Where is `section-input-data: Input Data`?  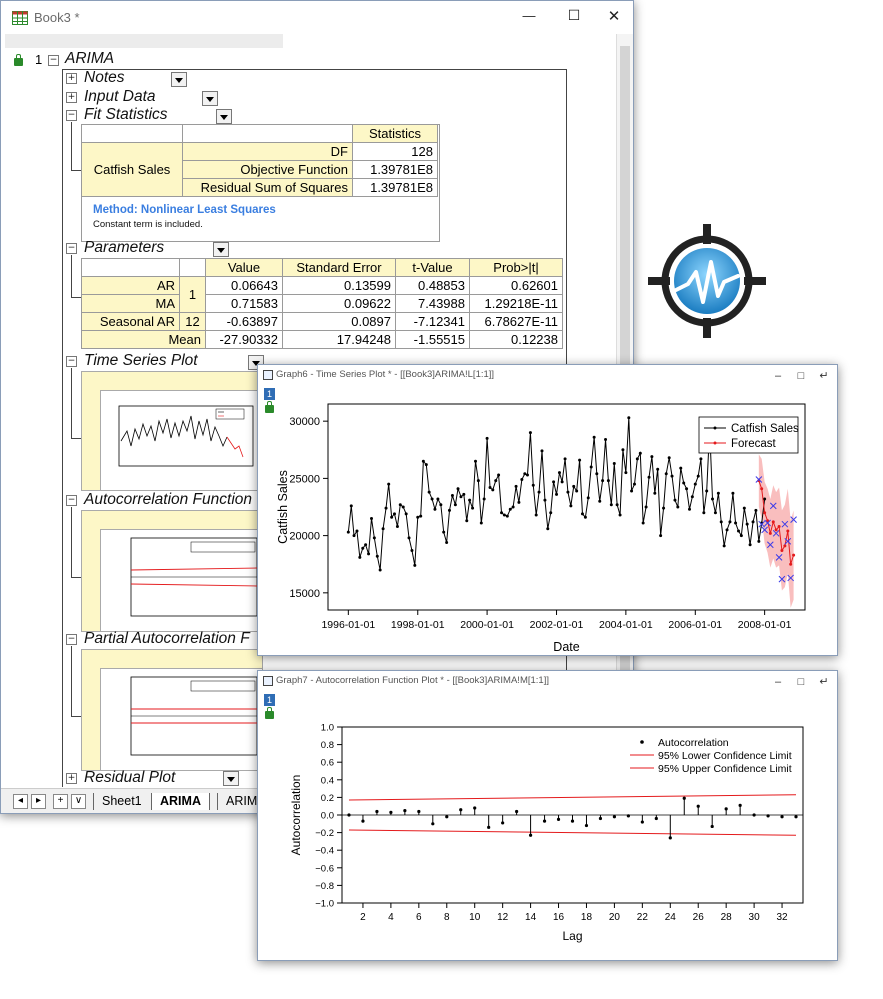 section-input-data: Input Data is located at coordinates (120, 97).